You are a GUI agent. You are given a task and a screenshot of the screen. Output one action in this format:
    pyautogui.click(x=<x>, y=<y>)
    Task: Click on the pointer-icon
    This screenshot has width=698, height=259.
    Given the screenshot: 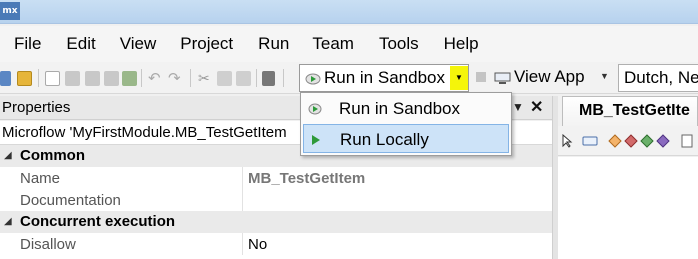 What is the action you would take?
    pyautogui.click(x=567, y=141)
    